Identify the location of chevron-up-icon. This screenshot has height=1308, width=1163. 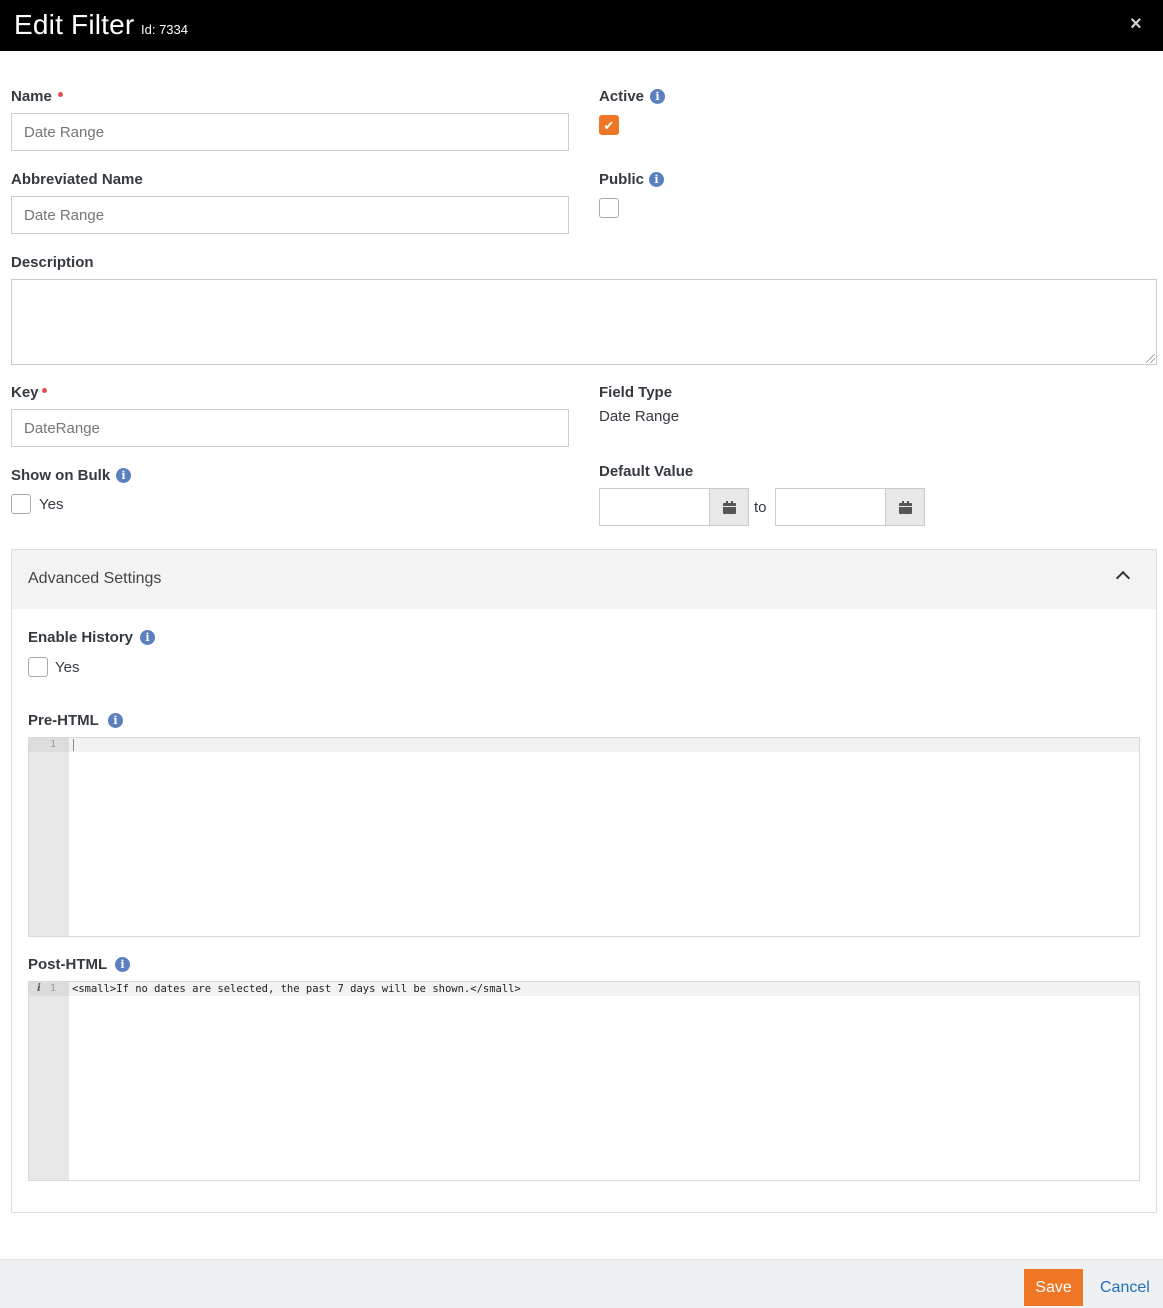
(1123, 578).